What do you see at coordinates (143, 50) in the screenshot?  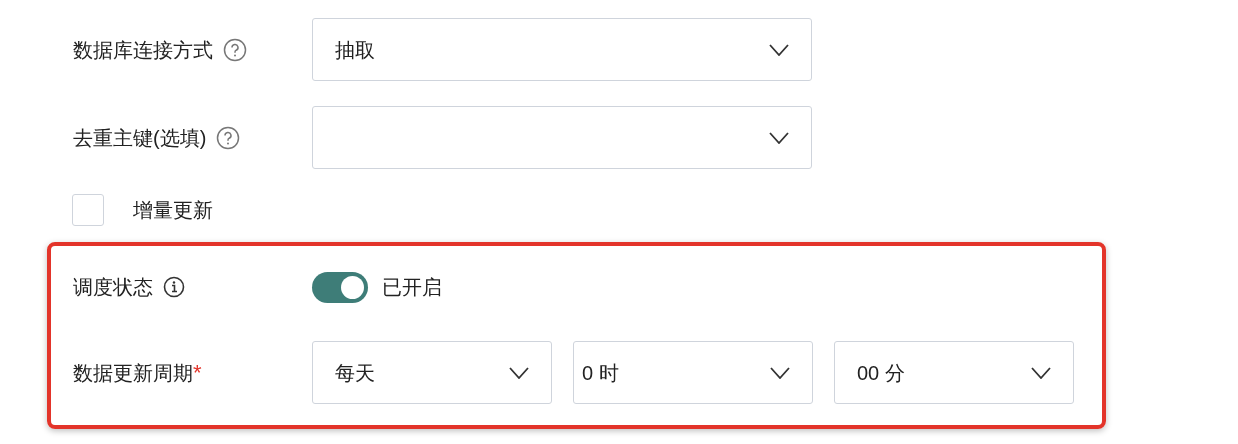 I see `field-label: 数据库连接方式` at bounding box center [143, 50].